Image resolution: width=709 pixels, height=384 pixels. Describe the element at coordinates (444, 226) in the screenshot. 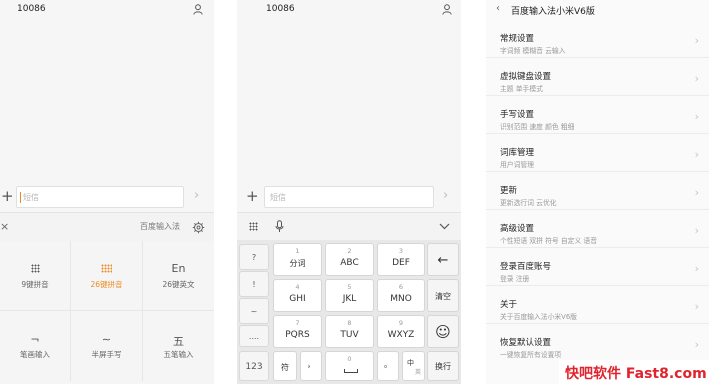

I see `chevron-down-icon` at that location.